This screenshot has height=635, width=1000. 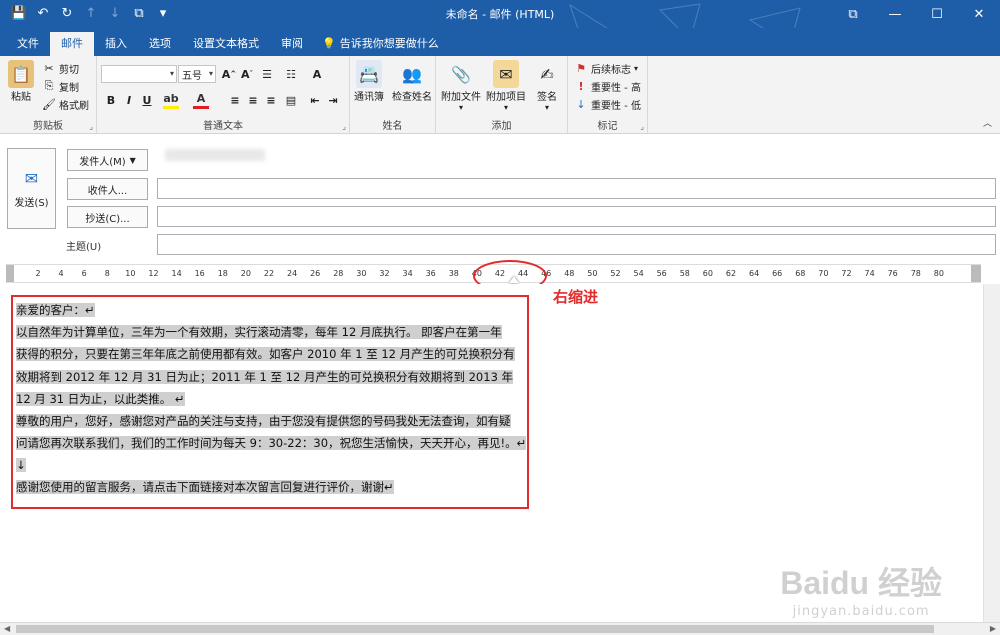 What do you see at coordinates (547, 97) in the screenshot?
I see `signature-label: 签名` at bounding box center [547, 97].